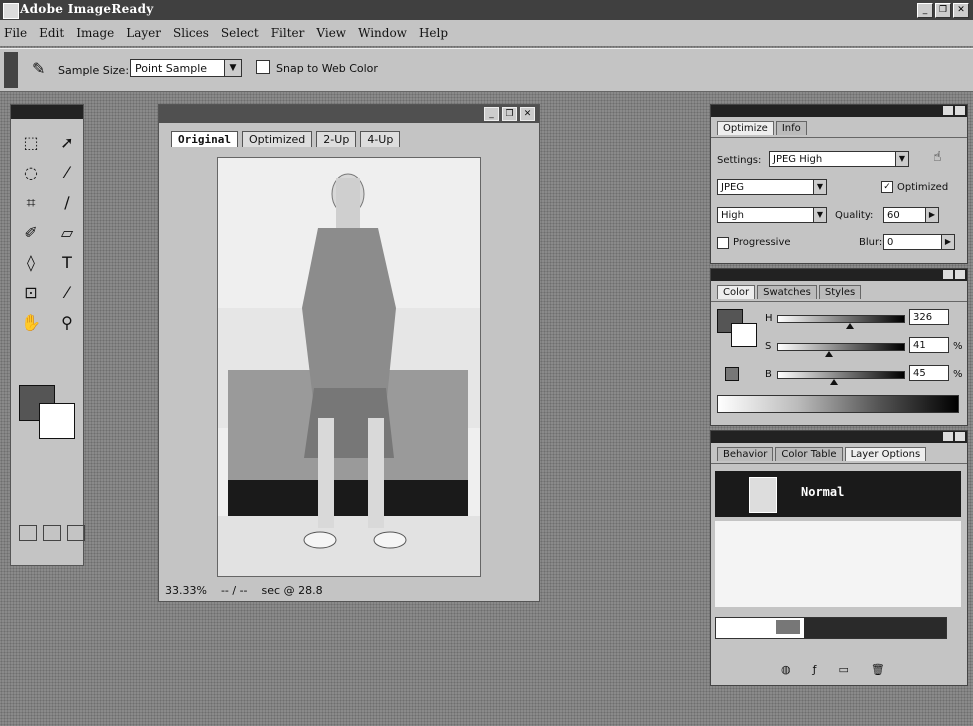 The height and width of the screenshot is (726, 973). What do you see at coordinates (931, 215) in the screenshot?
I see `chevron-right-icon: ▶` at bounding box center [931, 215].